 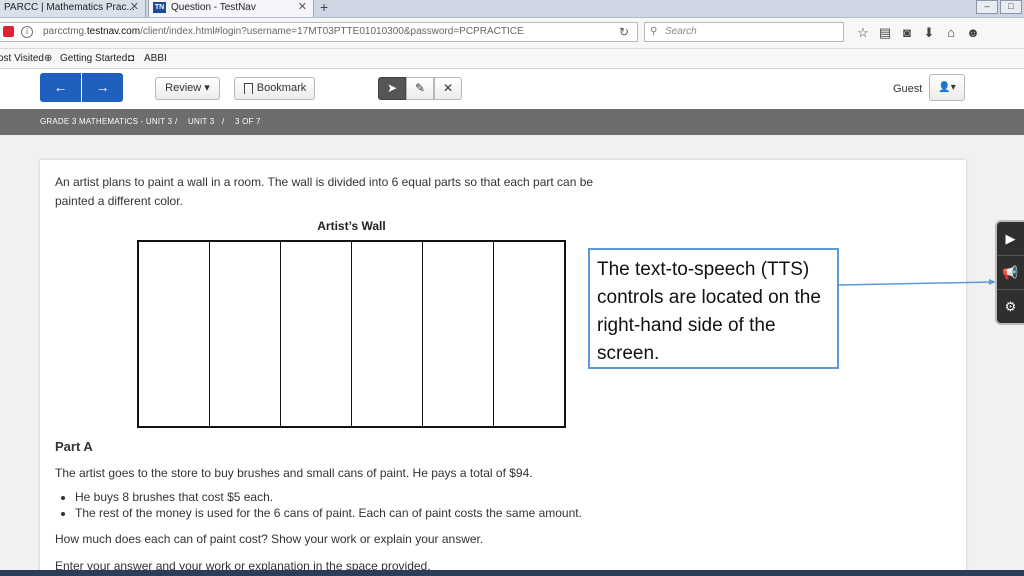 I want to click on speaker-icon: 📢, so click(x=1010, y=273).